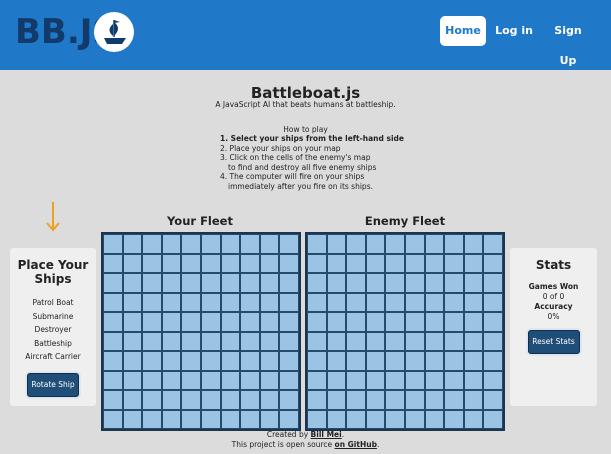 This screenshot has height=454, width=611. I want to click on ship-item-destroyer: Destroyer, so click(53, 330).